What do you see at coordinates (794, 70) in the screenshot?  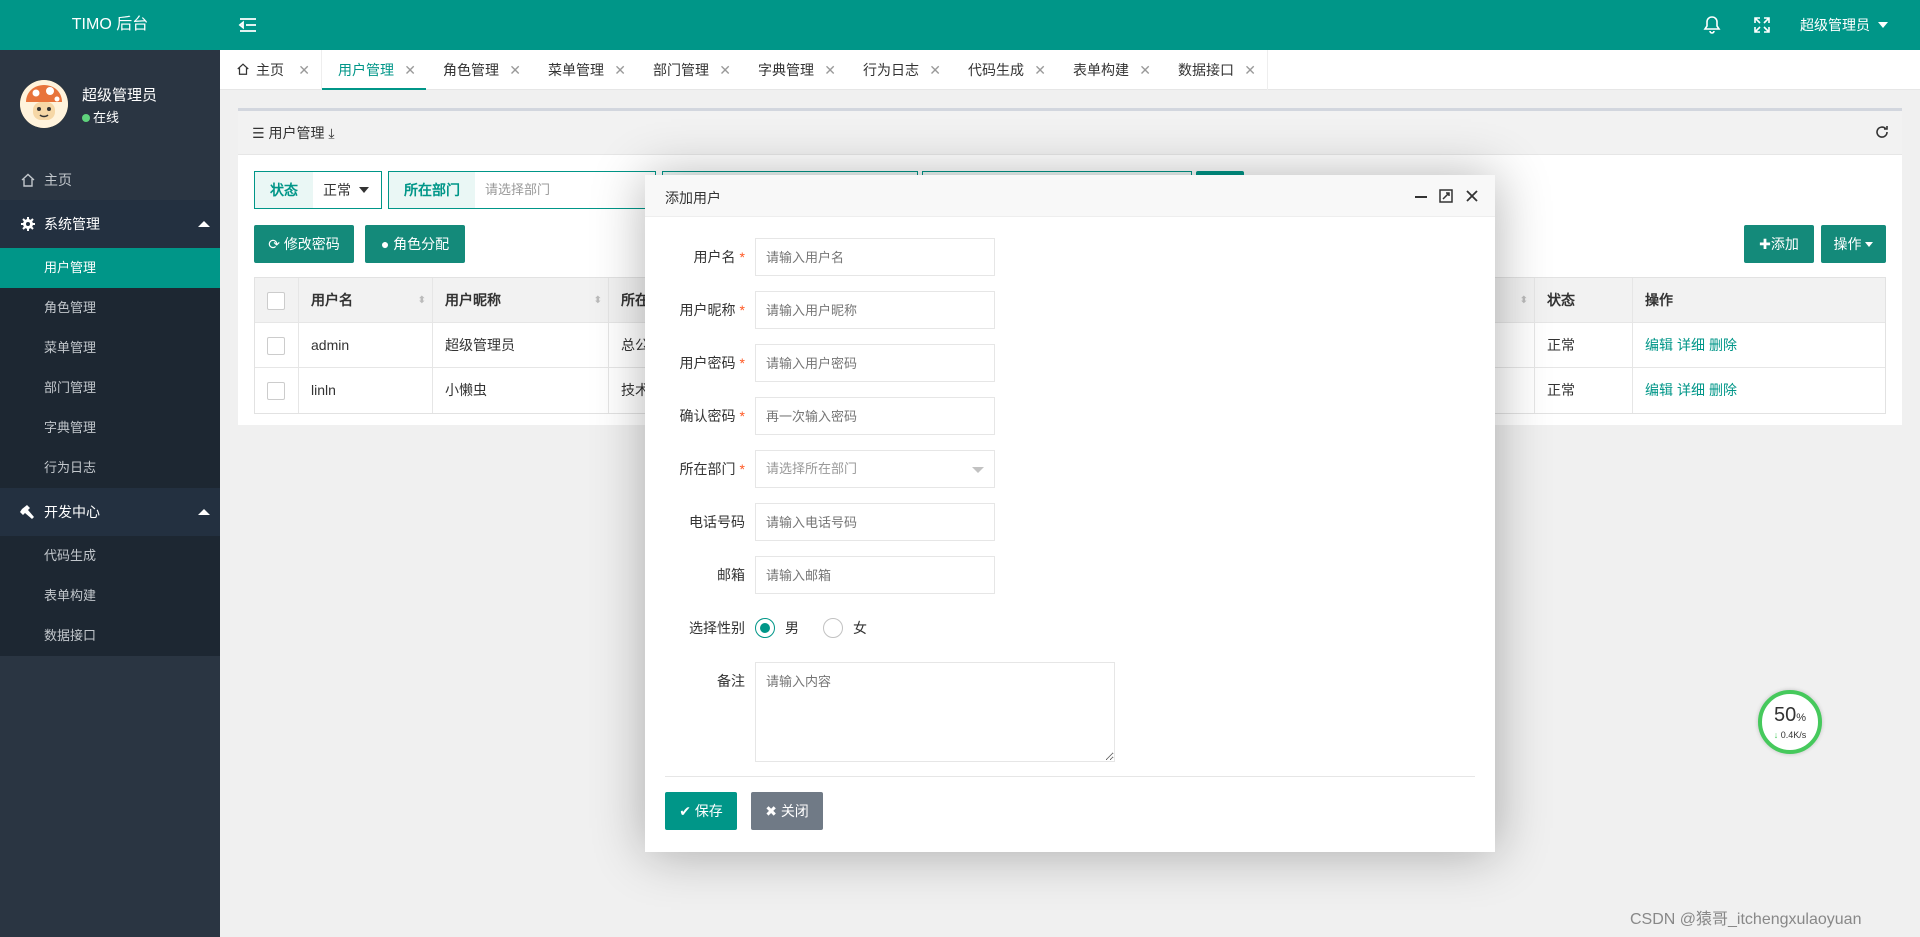 I see `tab-dictionary: 字典管理 ✕` at bounding box center [794, 70].